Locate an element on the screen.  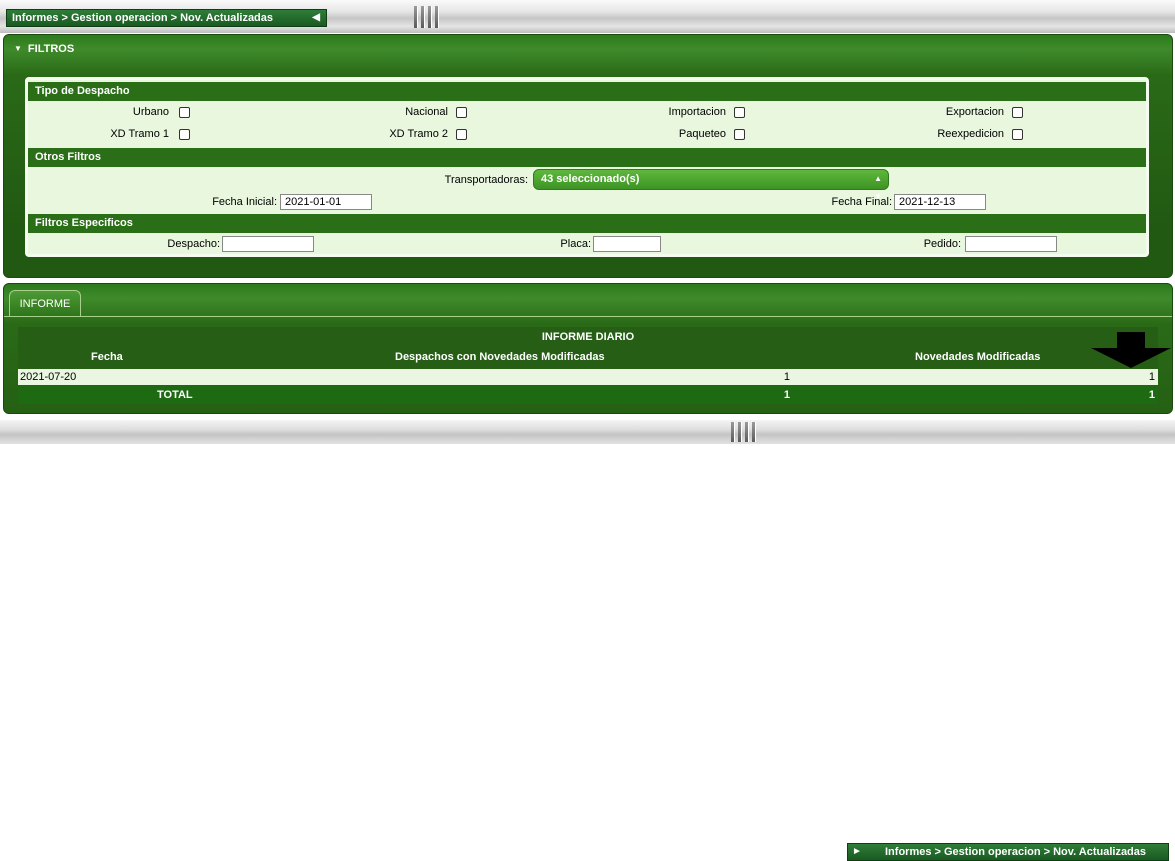
nacional-checkbox is located at coordinates (461, 112).